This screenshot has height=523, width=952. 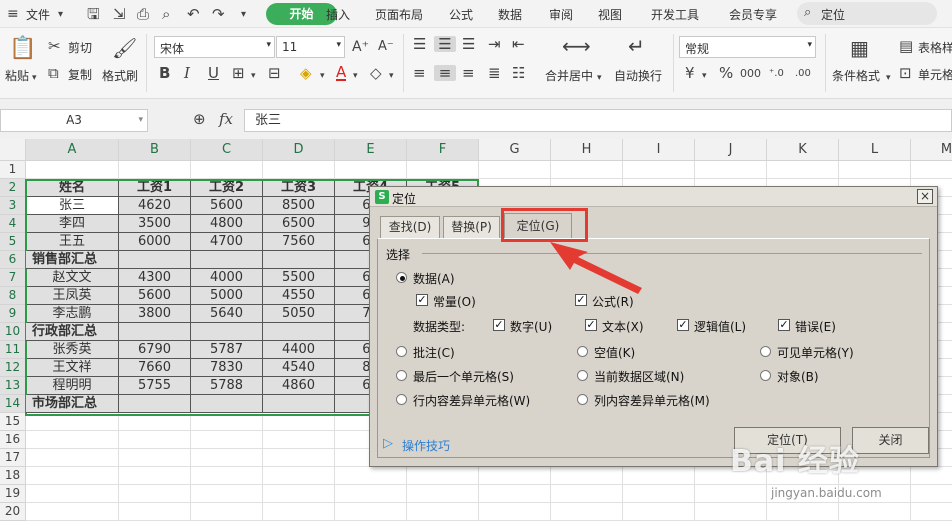 I want to click on tab-review: 审阅, so click(x=561, y=14).